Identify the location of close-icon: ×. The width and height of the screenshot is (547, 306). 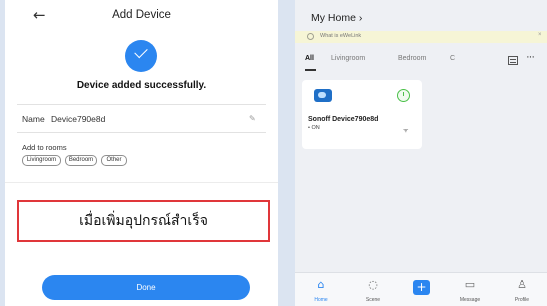
(540, 35).